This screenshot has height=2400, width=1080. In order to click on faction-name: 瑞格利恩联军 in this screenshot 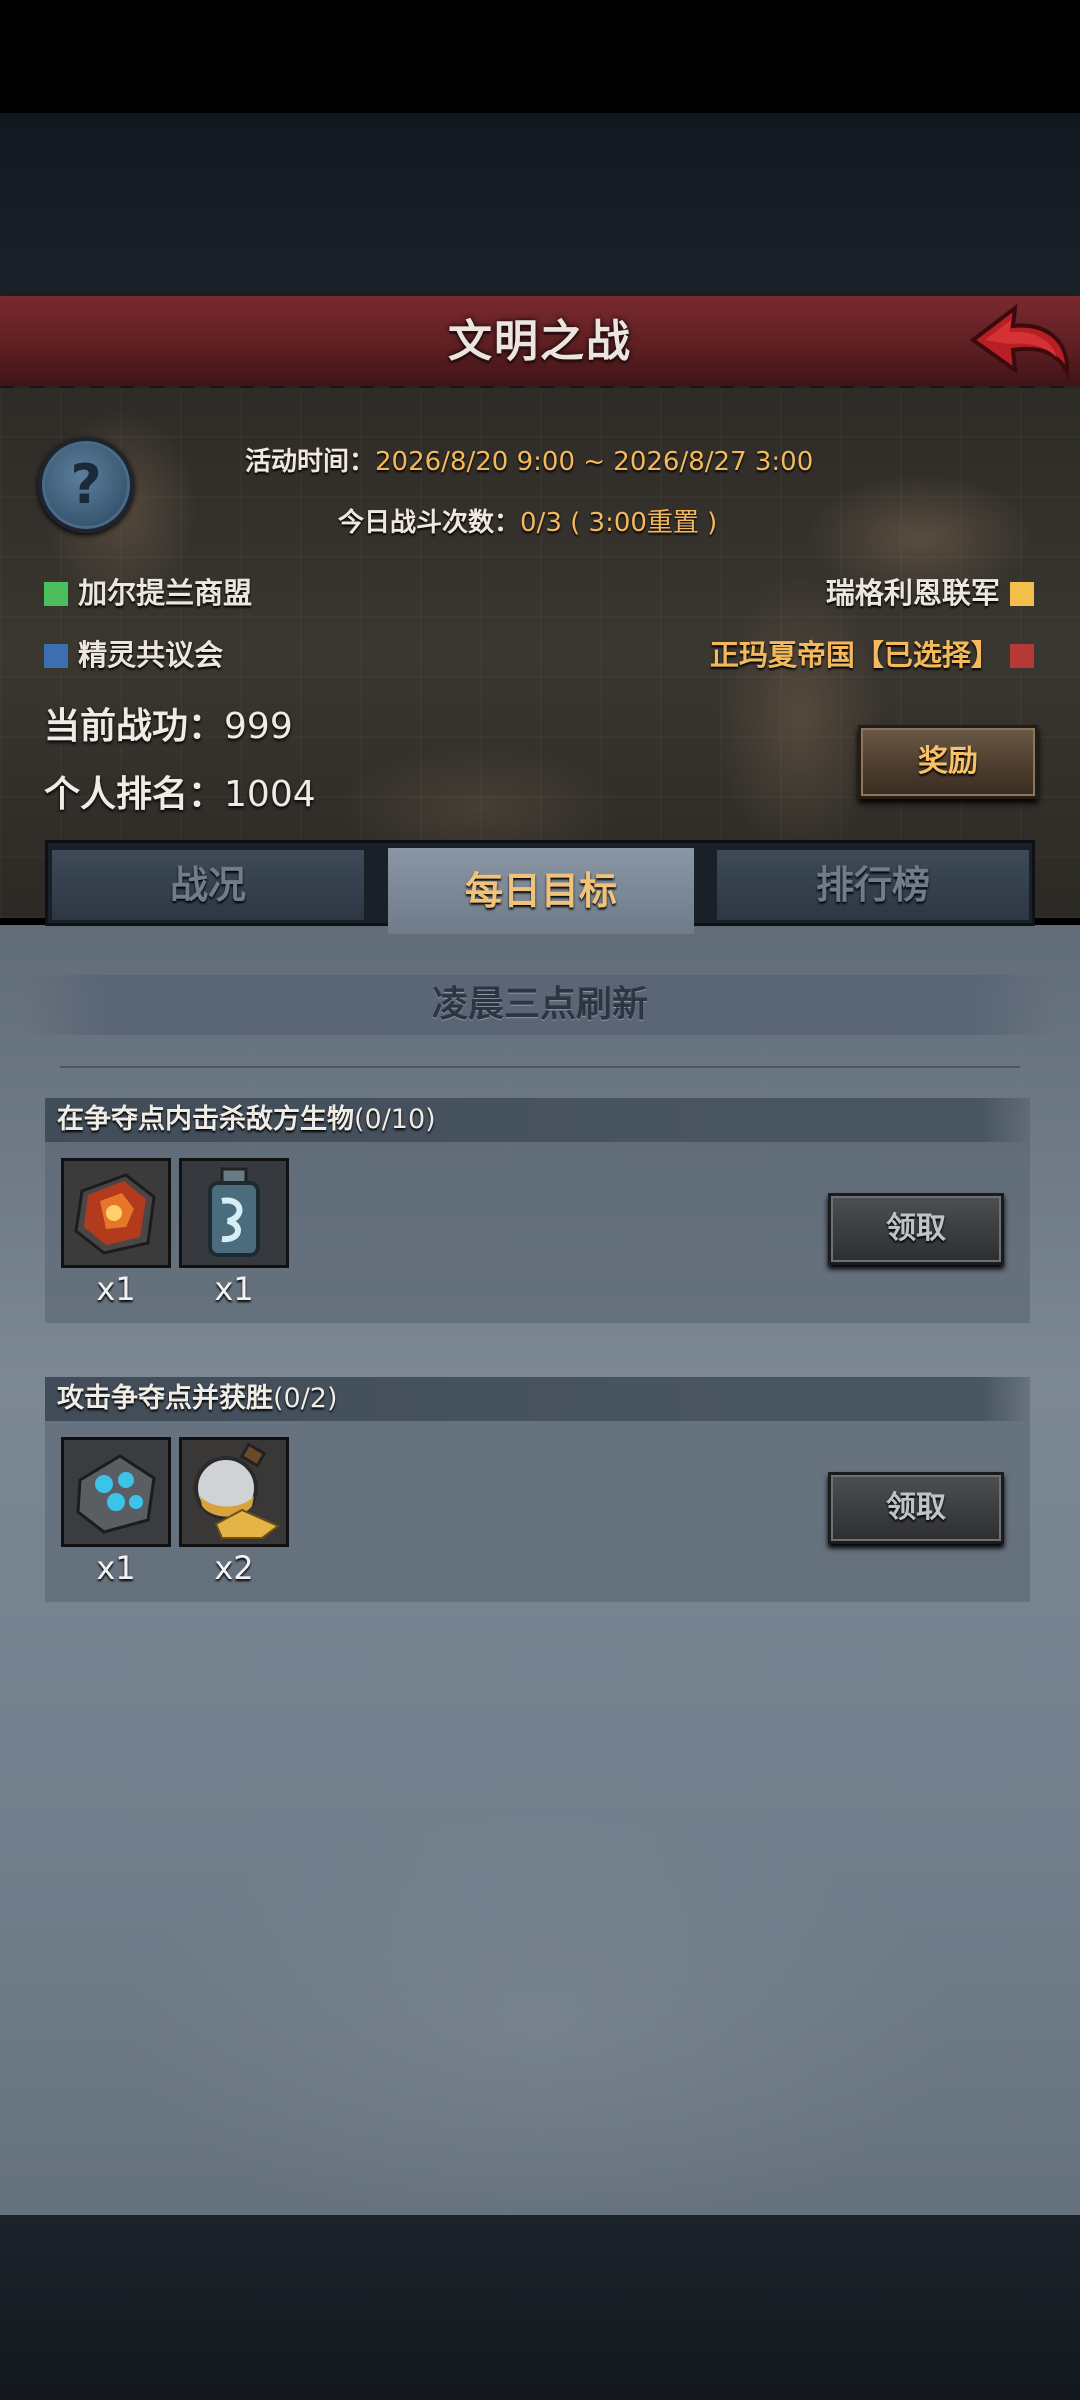, I will do `click(912, 593)`.